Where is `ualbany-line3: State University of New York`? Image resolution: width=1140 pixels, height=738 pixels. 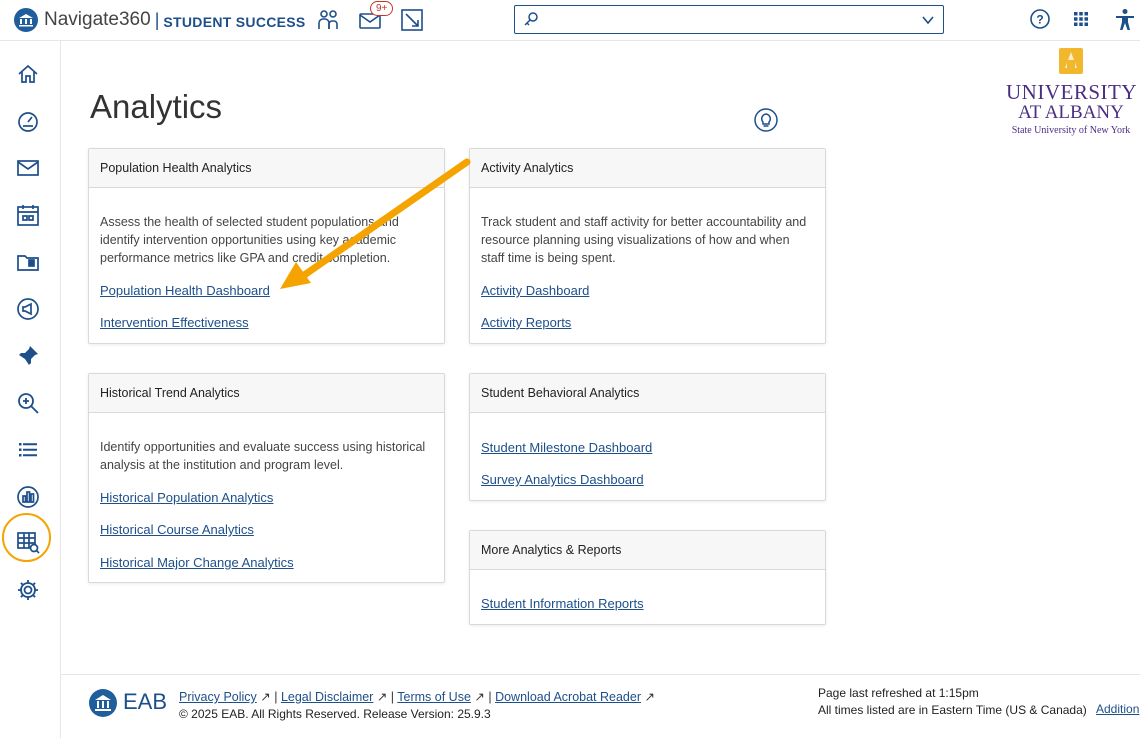
ualbany-line3: State University of New York is located at coordinates (1071, 130).